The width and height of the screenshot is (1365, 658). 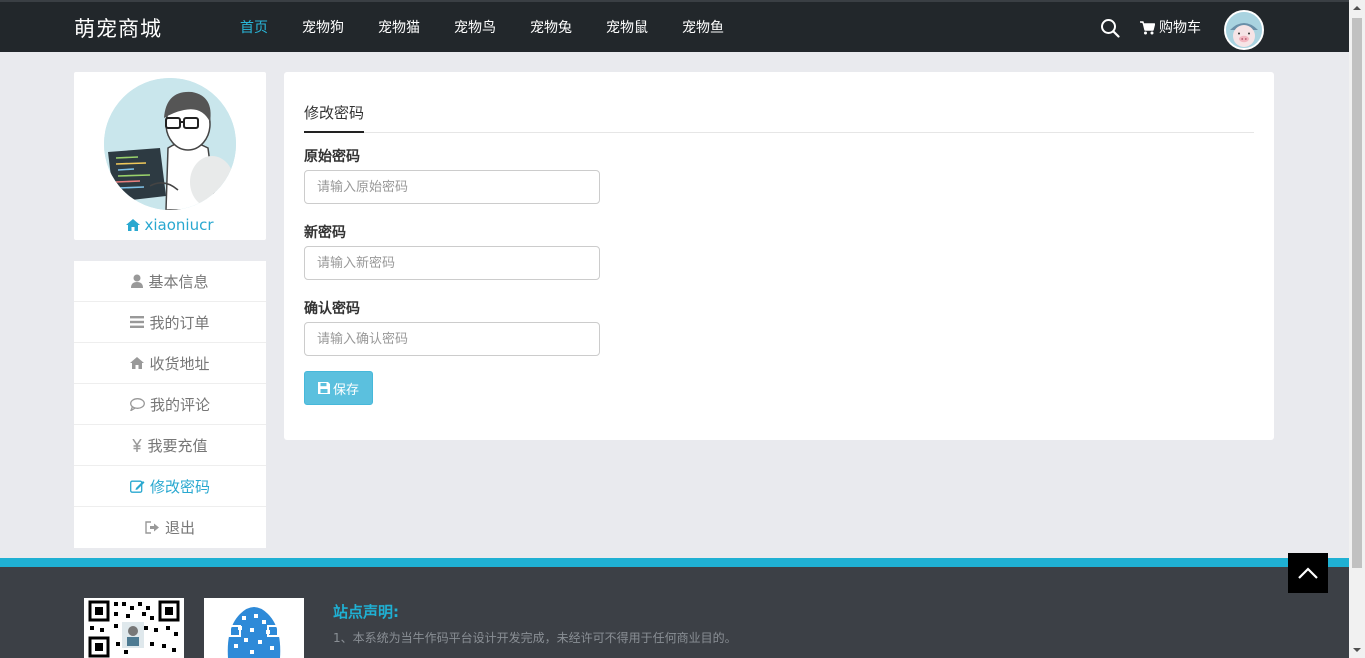 I want to click on page-scrollbar, so click(x=1357, y=329).